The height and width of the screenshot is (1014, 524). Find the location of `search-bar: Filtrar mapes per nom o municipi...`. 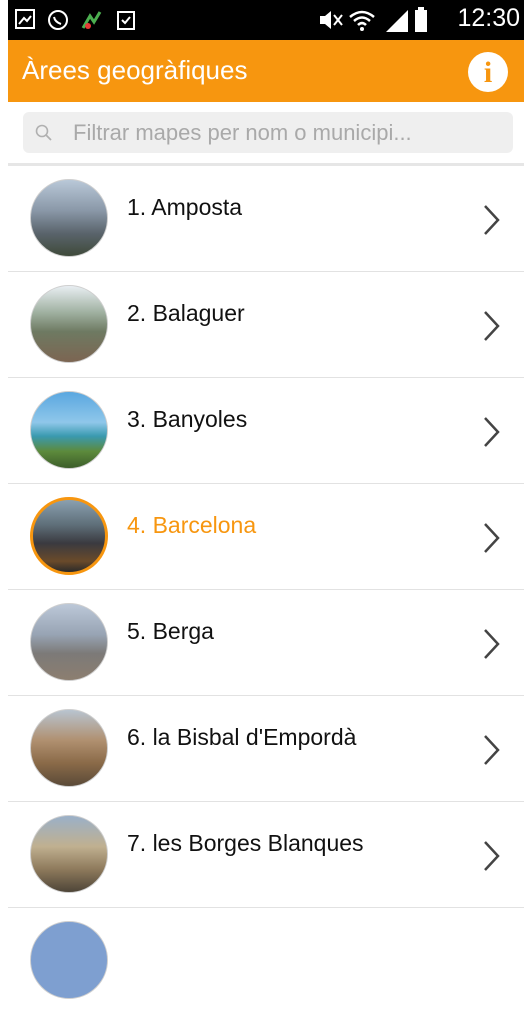

search-bar: Filtrar mapes per nom o municipi... is located at coordinates (266, 134).